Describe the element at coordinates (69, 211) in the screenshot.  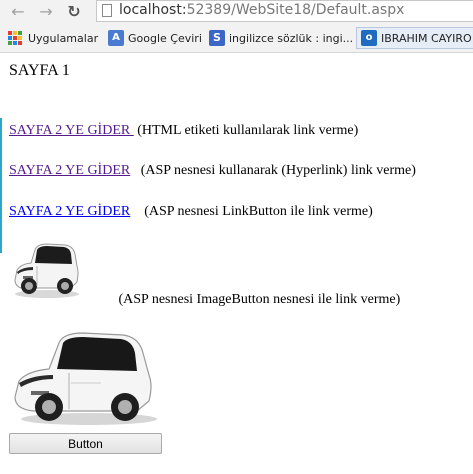
I see `linkbutton-link: SAYFA 2 YE GİDER` at that location.